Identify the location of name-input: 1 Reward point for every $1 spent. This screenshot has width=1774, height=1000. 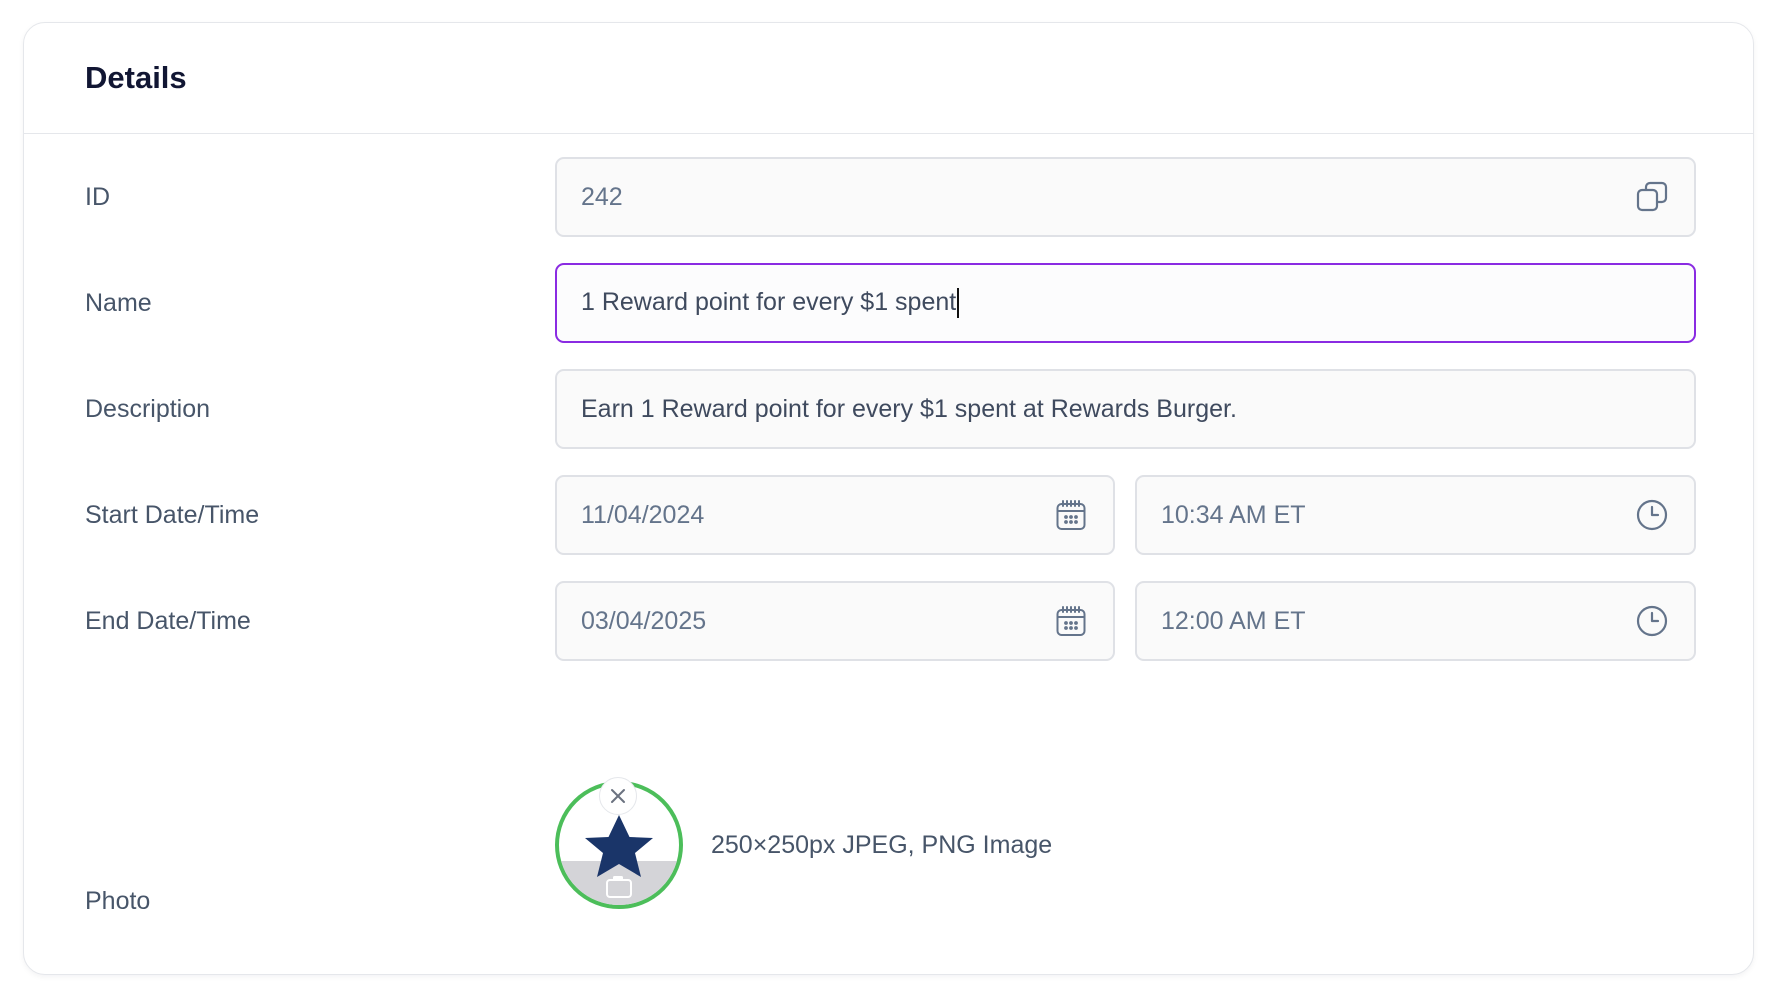
(1125, 303).